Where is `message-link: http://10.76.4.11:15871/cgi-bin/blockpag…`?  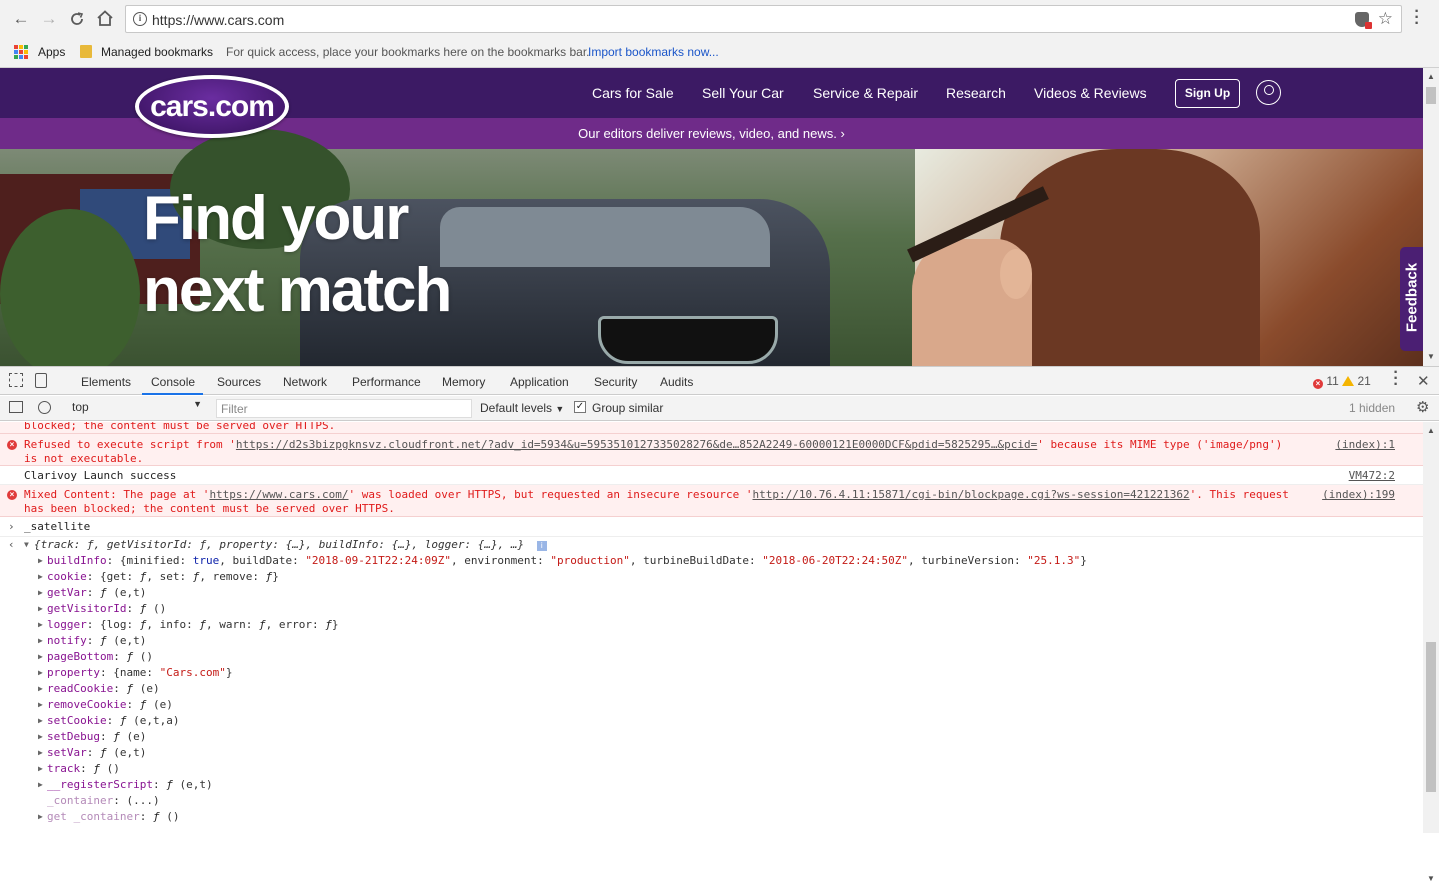 message-link: http://10.76.4.11:15871/cgi-bin/blockpag… is located at coordinates (971, 494).